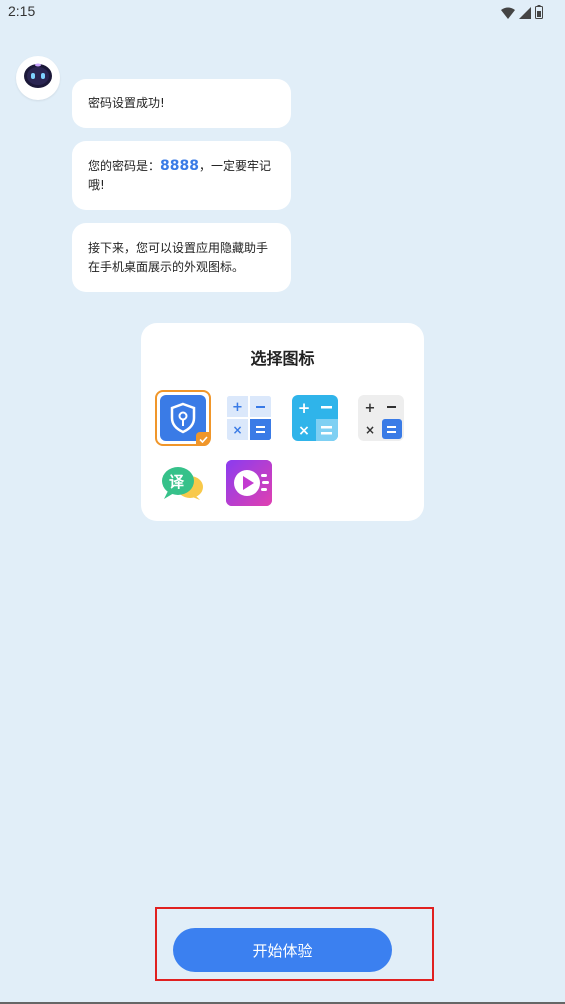 This screenshot has height=1004, width=565. Describe the element at coordinates (181, 175) in the screenshot. I see `chat-message: 您的密码是：8888，一定要牢记哦!` at that location.